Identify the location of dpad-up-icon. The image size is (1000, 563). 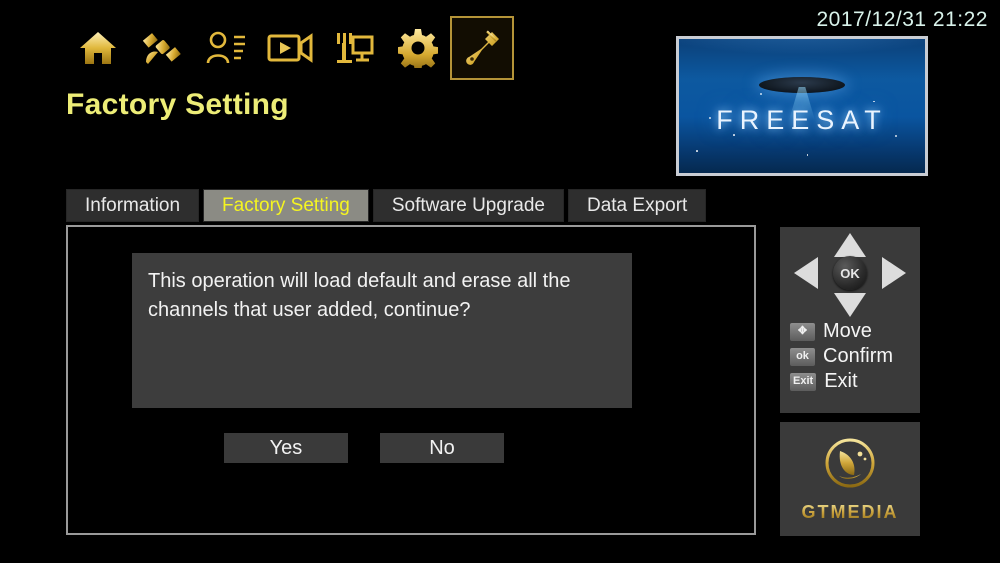
(850, 245).